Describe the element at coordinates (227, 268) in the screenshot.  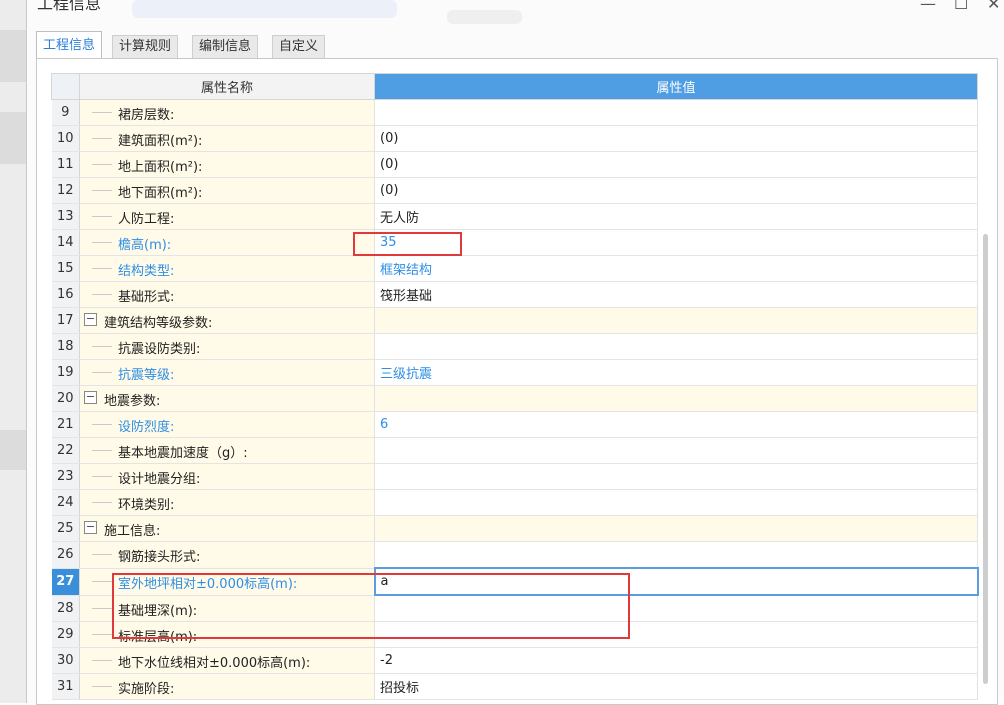
I see `property-name-cell: 结构类型:` at that location.